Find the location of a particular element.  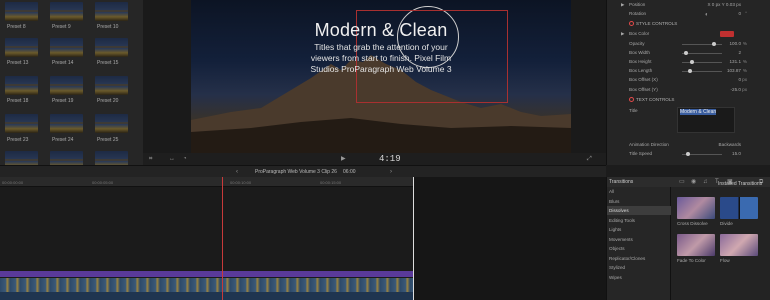

category-item: Dissolves is located at coordinates (639, 210).